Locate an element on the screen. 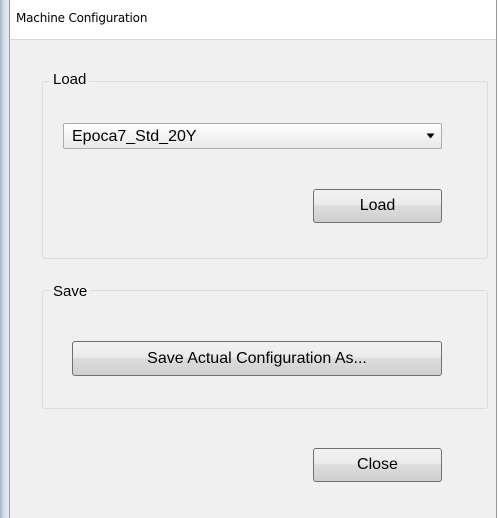 The image size is (500, 518). close-button: Close is located at coordinates (377, 465).